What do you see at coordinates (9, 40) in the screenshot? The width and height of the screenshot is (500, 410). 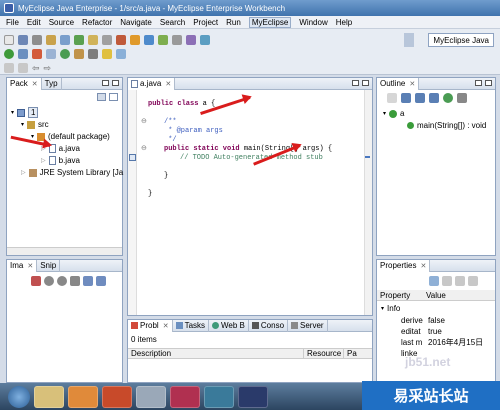 I see `new-icon` at bounding box center [9, 40].